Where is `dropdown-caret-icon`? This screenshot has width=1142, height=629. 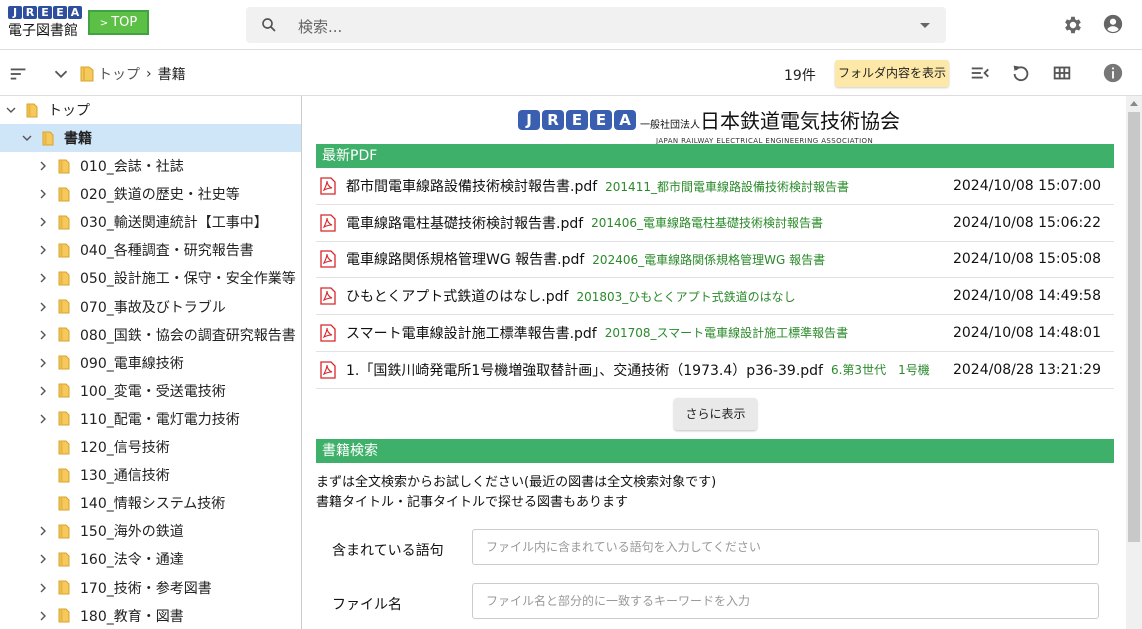 dropdown-caret-icon is located at coordinates (925, 25).